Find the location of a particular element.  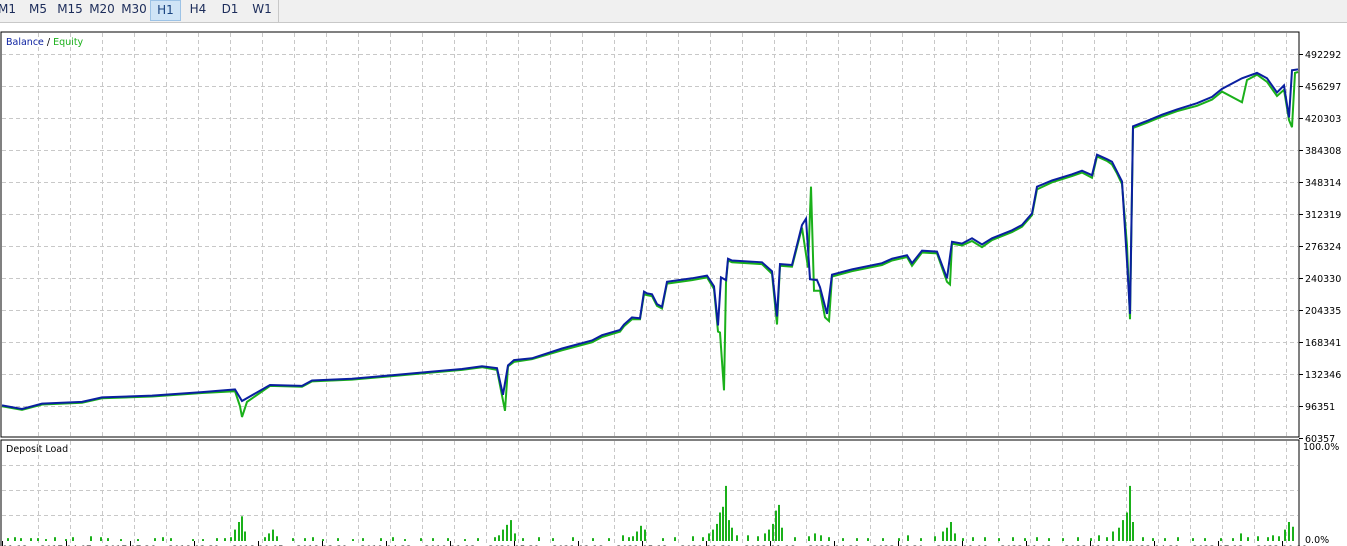

legend: Balance / Equity is located at coordinates (45, 42).